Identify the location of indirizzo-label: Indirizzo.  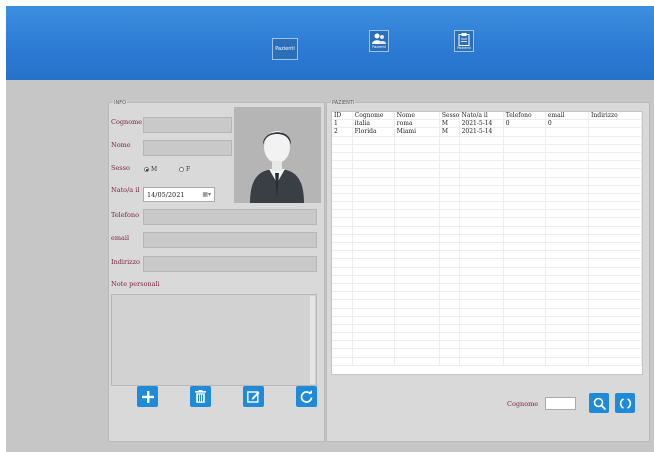
(125, 262).